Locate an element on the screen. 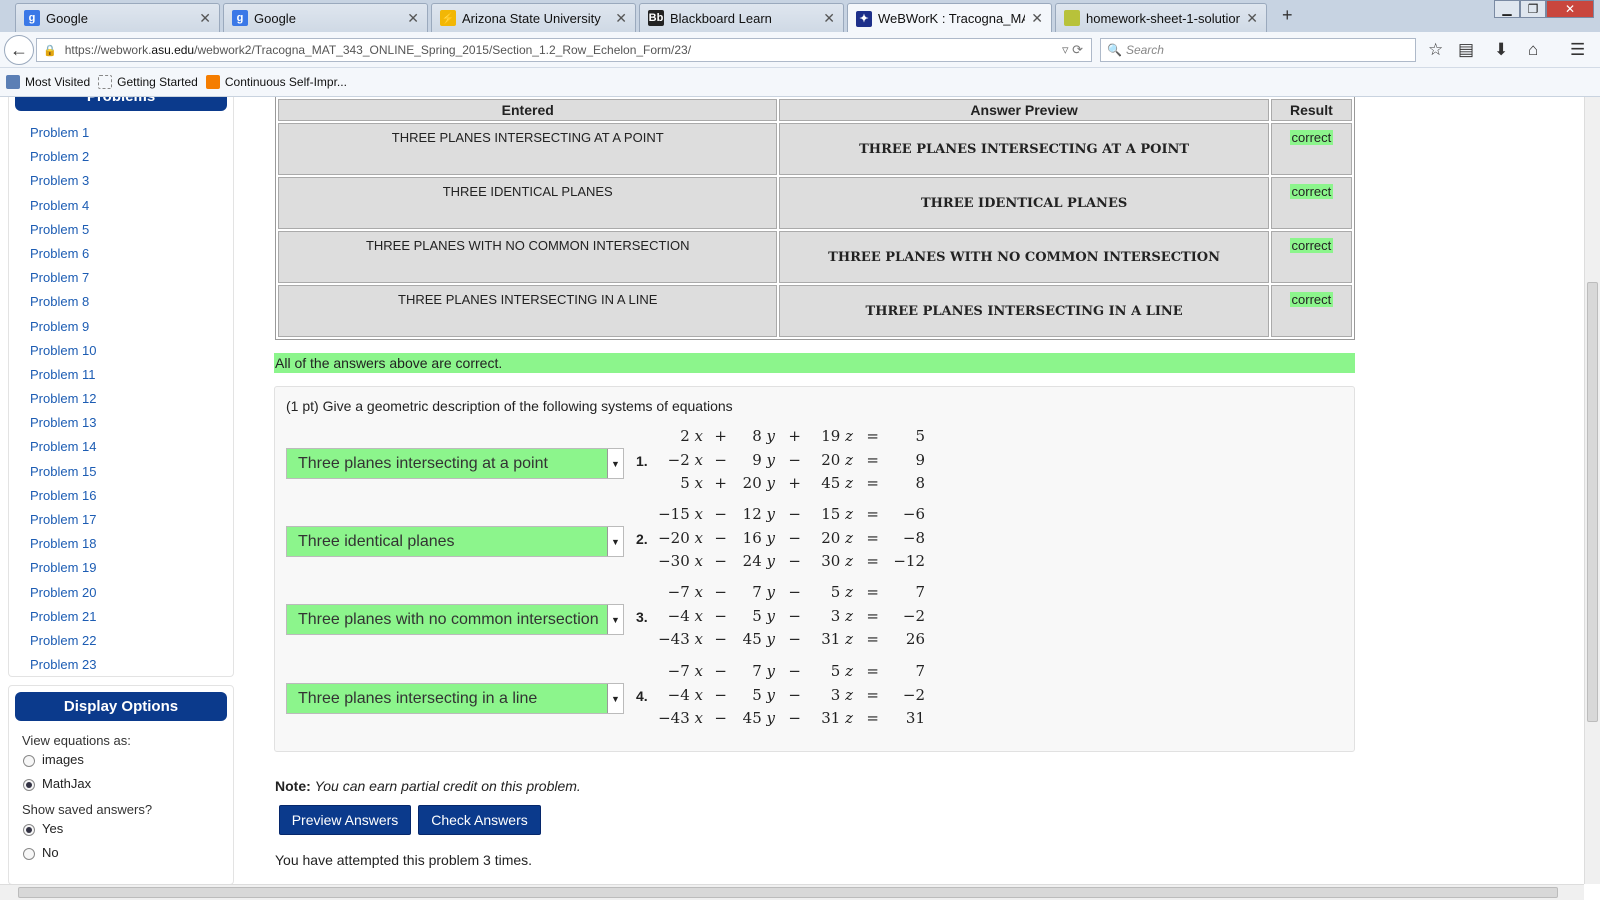 The width and height of the screenshot is (1600, 900). variable: x is located at coordinates (696, 561).